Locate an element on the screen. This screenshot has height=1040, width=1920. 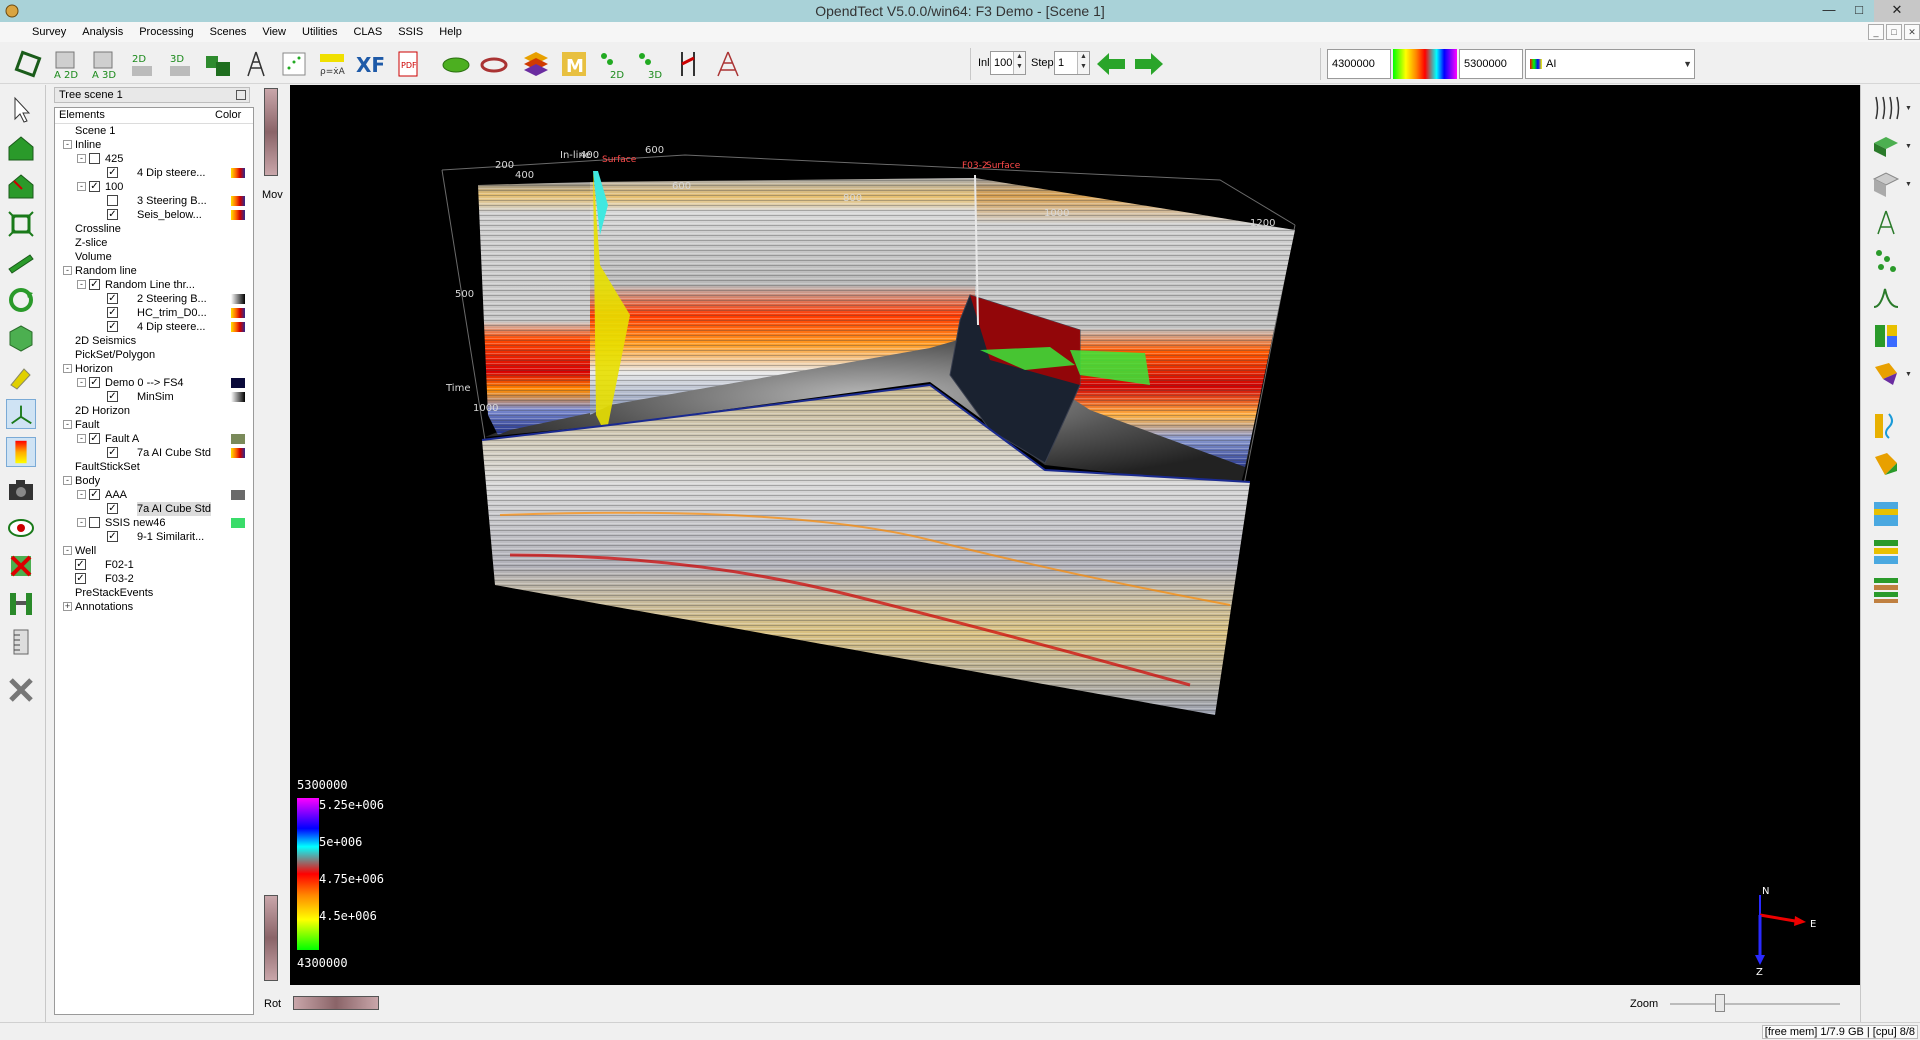
steering-2d-icon: 2D is located at coordinates (612, 64).